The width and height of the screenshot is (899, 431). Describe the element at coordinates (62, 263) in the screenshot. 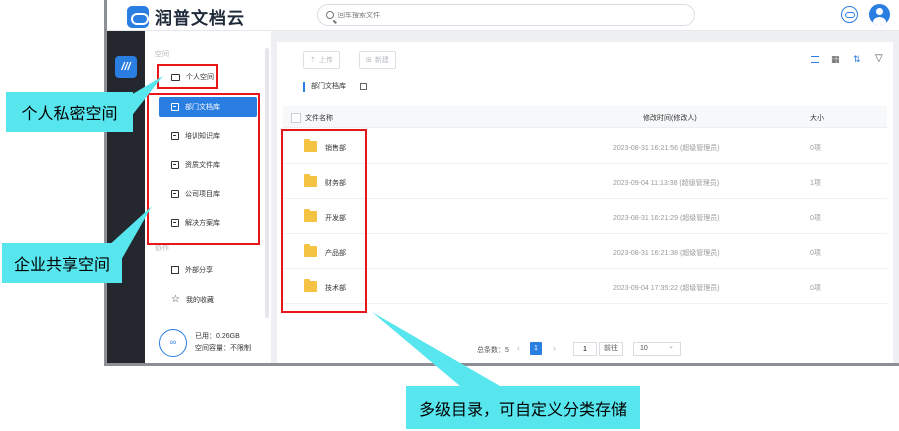

I see `callout-enterprise: 企业共享空间` at that location.